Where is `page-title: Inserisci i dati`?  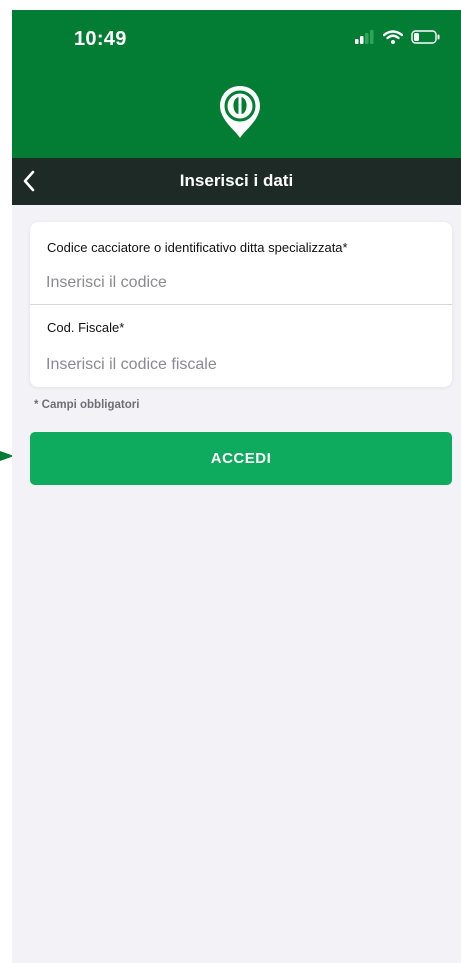
page-title: Inserisci i dati is located at coordinates (236, 180).